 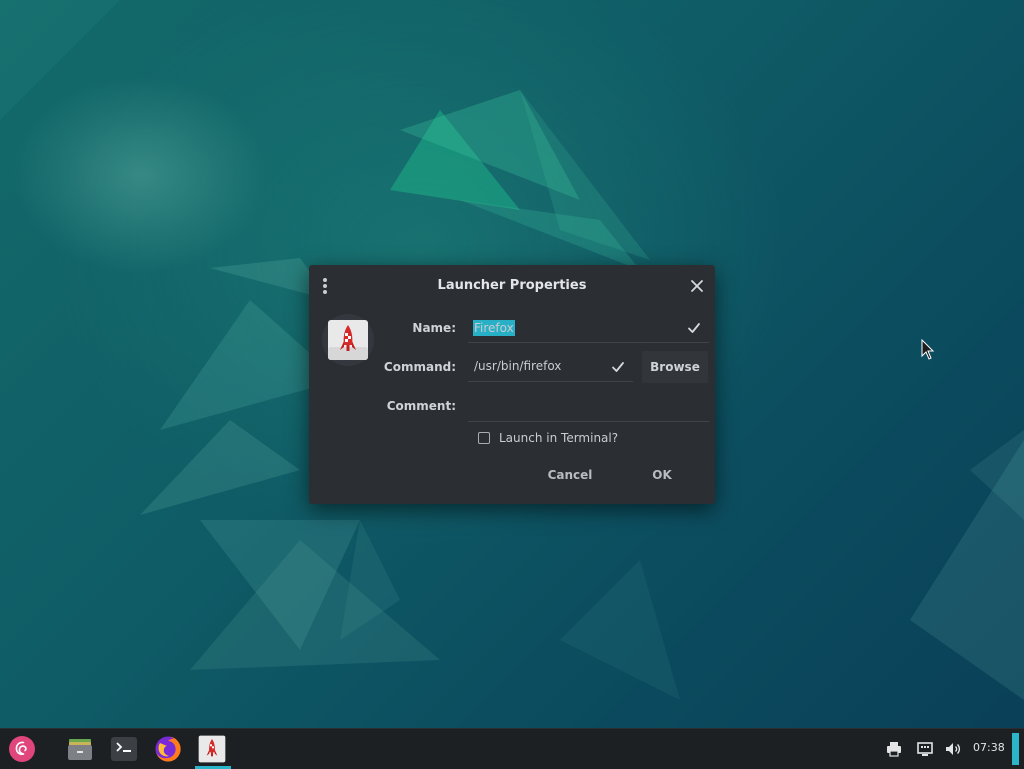 What do you see at coordinates (494, 328) in the screenshot?
I see `name-input-value: Firefox` at bounding box center [494, 328].